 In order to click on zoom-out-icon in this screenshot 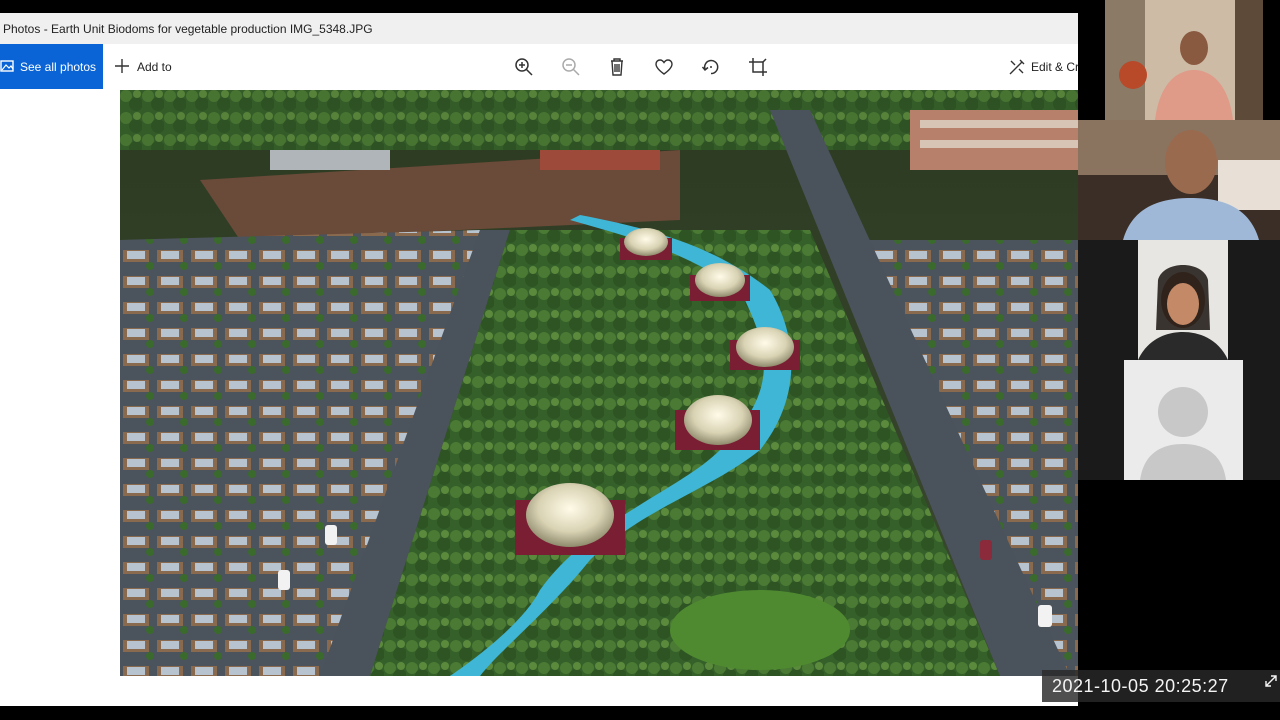, I will do `click(571, 67)`.